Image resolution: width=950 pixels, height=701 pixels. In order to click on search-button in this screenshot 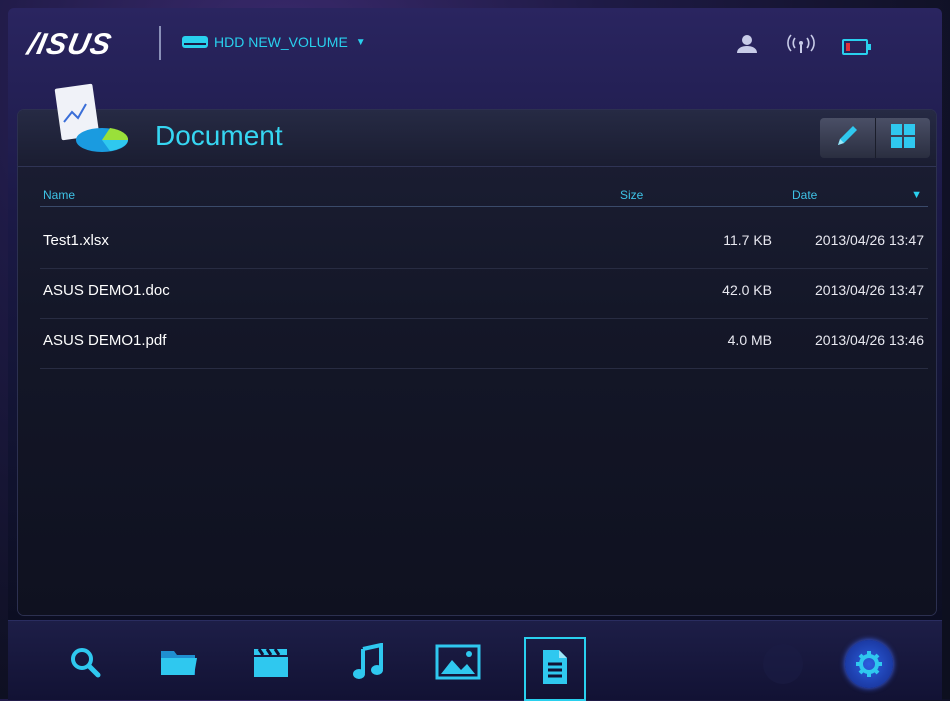, I will do `click(85, 664)`.